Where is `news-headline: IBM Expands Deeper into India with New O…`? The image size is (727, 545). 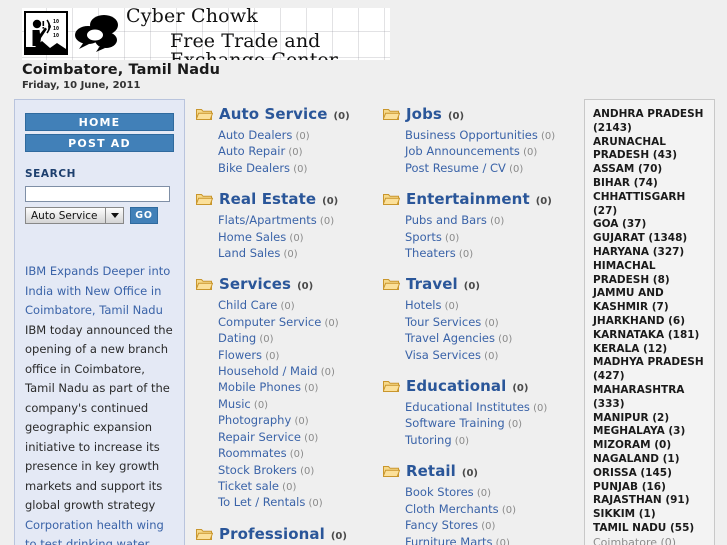 news-headline: IBM Expands Deeper into India with New O… is located at coordinates (97, 290).